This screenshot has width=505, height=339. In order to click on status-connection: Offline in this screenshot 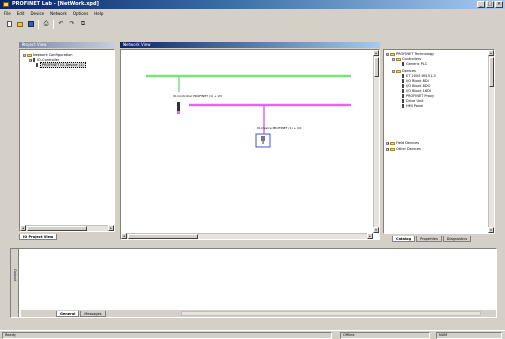, I will do `click(385, 335)`.